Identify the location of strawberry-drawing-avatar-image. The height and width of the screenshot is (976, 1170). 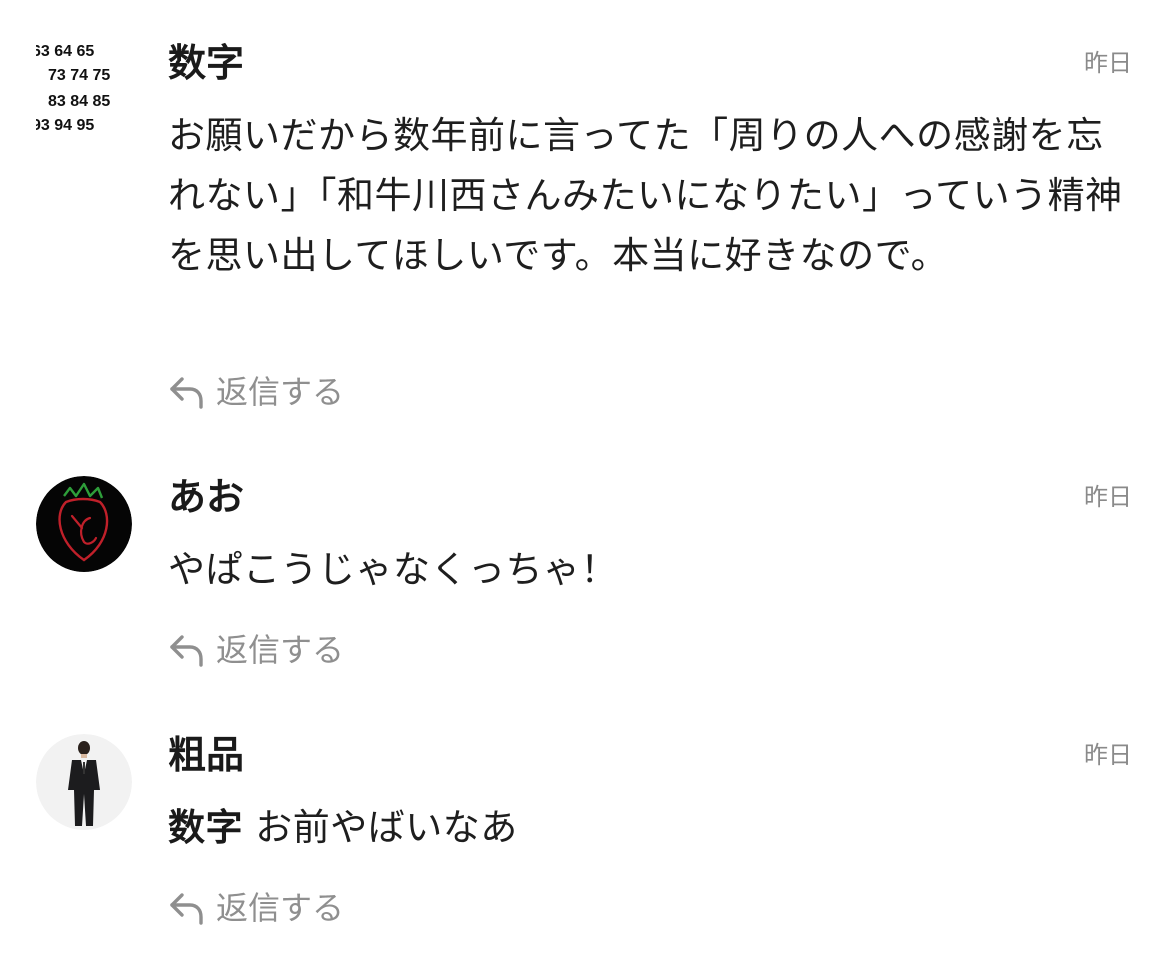
(84, 524).